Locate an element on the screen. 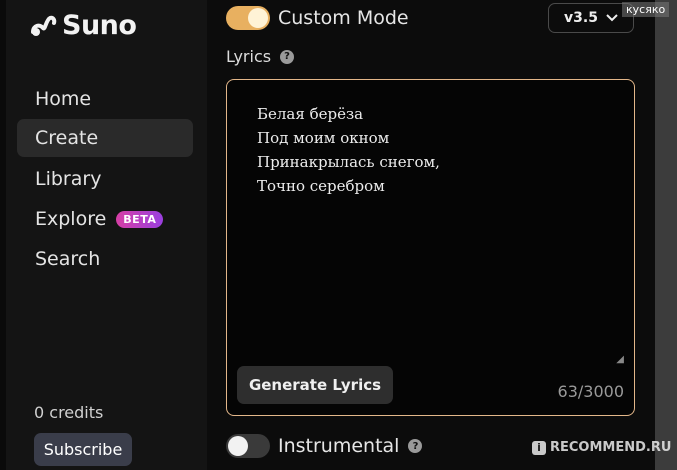 The height and width of the screenshot is (470, 677). custom-mode-toggle is located at coordinates (248, 18).